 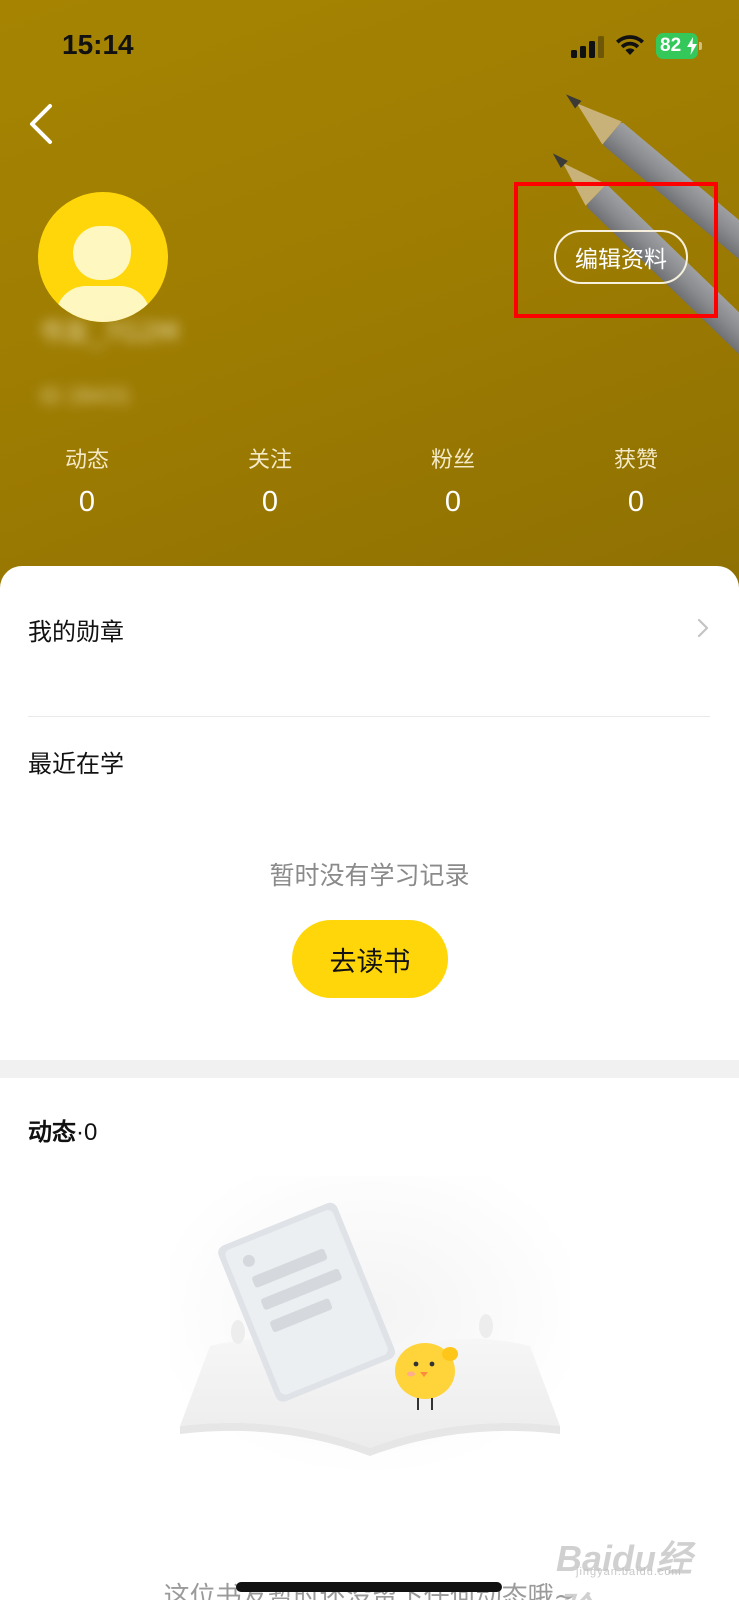 What do you see at coordinates (369, 46) in the screenshot?
I see `status-bar: 15:14 82` at bounding box center [369, 46].